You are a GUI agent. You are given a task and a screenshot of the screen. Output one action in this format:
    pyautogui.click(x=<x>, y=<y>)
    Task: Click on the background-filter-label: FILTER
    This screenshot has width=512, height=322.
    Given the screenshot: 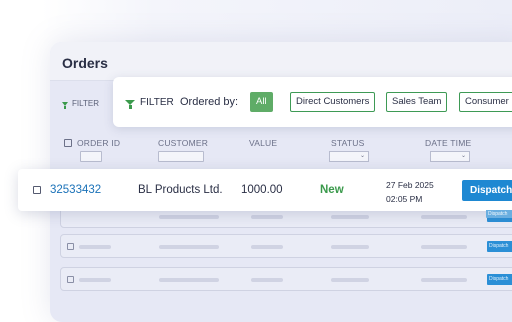 What is the action you would take?
    pyautogui.click(x=85, y=103)
    